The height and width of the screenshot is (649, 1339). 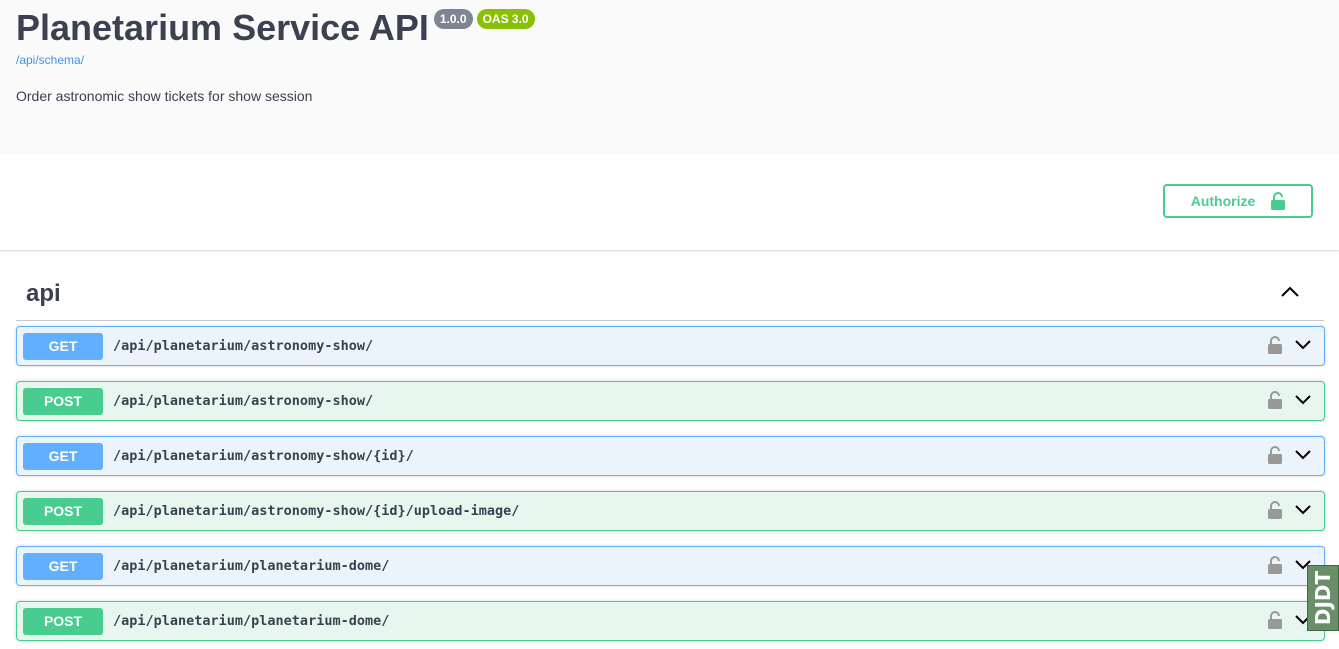 What do you see at coordinates (505, 19) in the screenshot?
I see `oas-badge: OAS 3.0` at bounding box center [505, 19].